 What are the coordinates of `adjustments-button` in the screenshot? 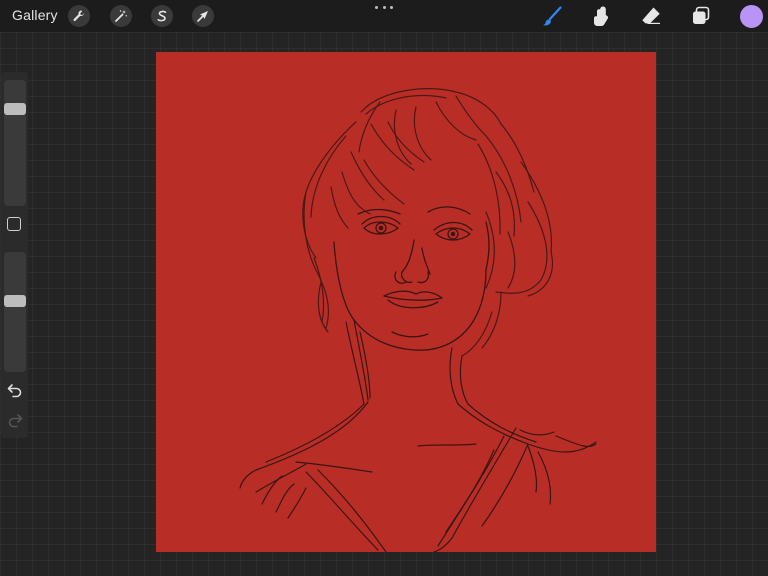 It's located at (121, 16).